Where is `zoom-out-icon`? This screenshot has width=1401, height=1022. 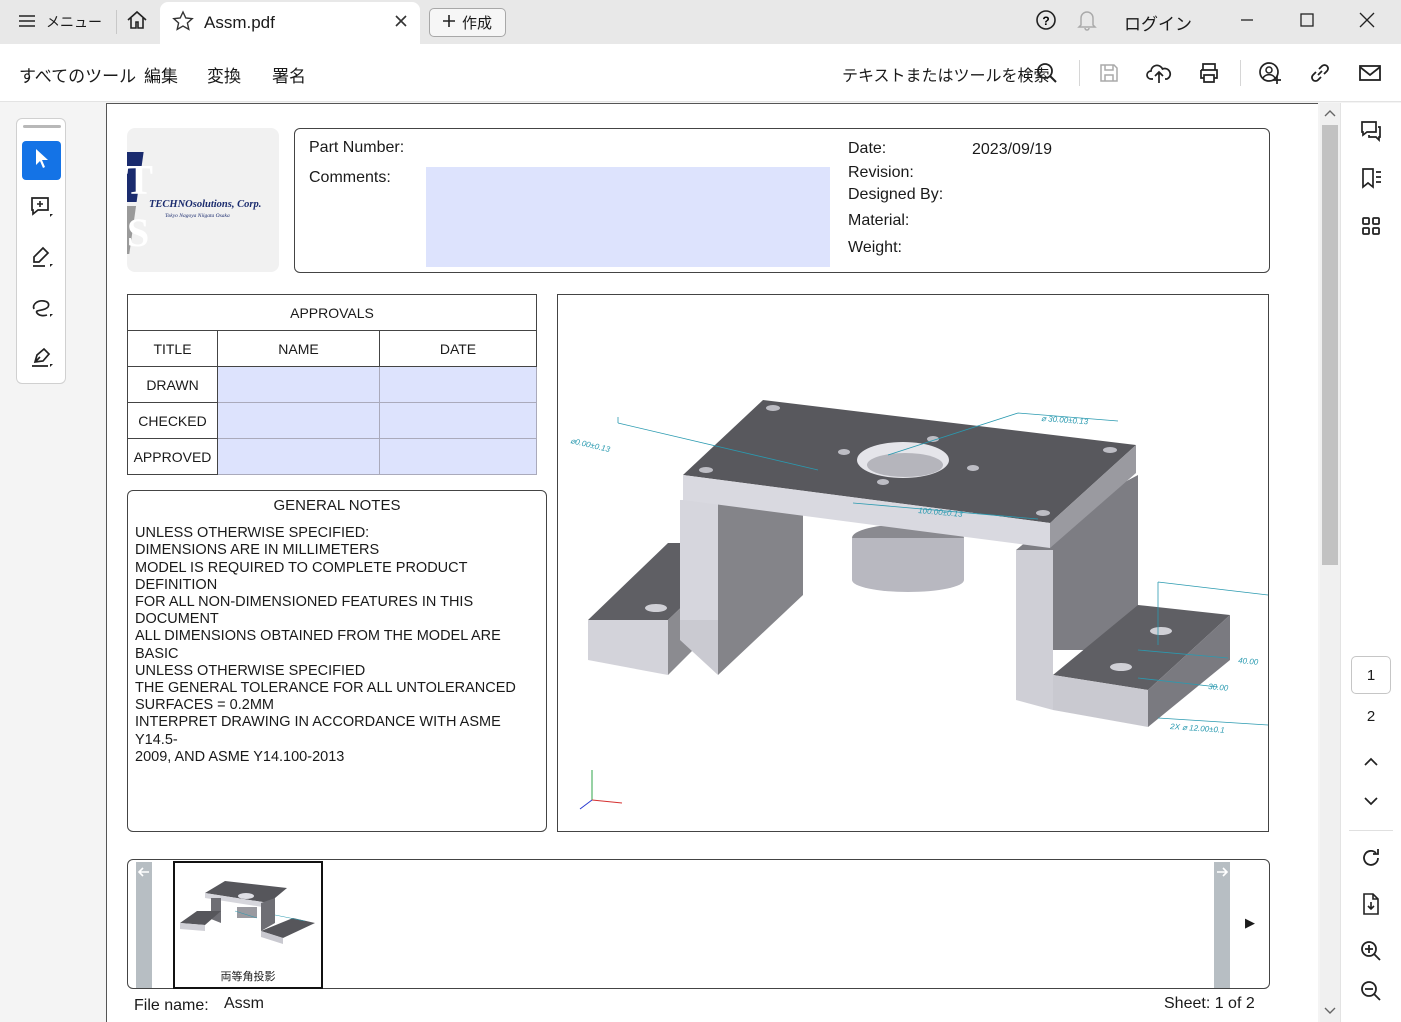 zoom-out-icon is located at coordinates (1371, 993).